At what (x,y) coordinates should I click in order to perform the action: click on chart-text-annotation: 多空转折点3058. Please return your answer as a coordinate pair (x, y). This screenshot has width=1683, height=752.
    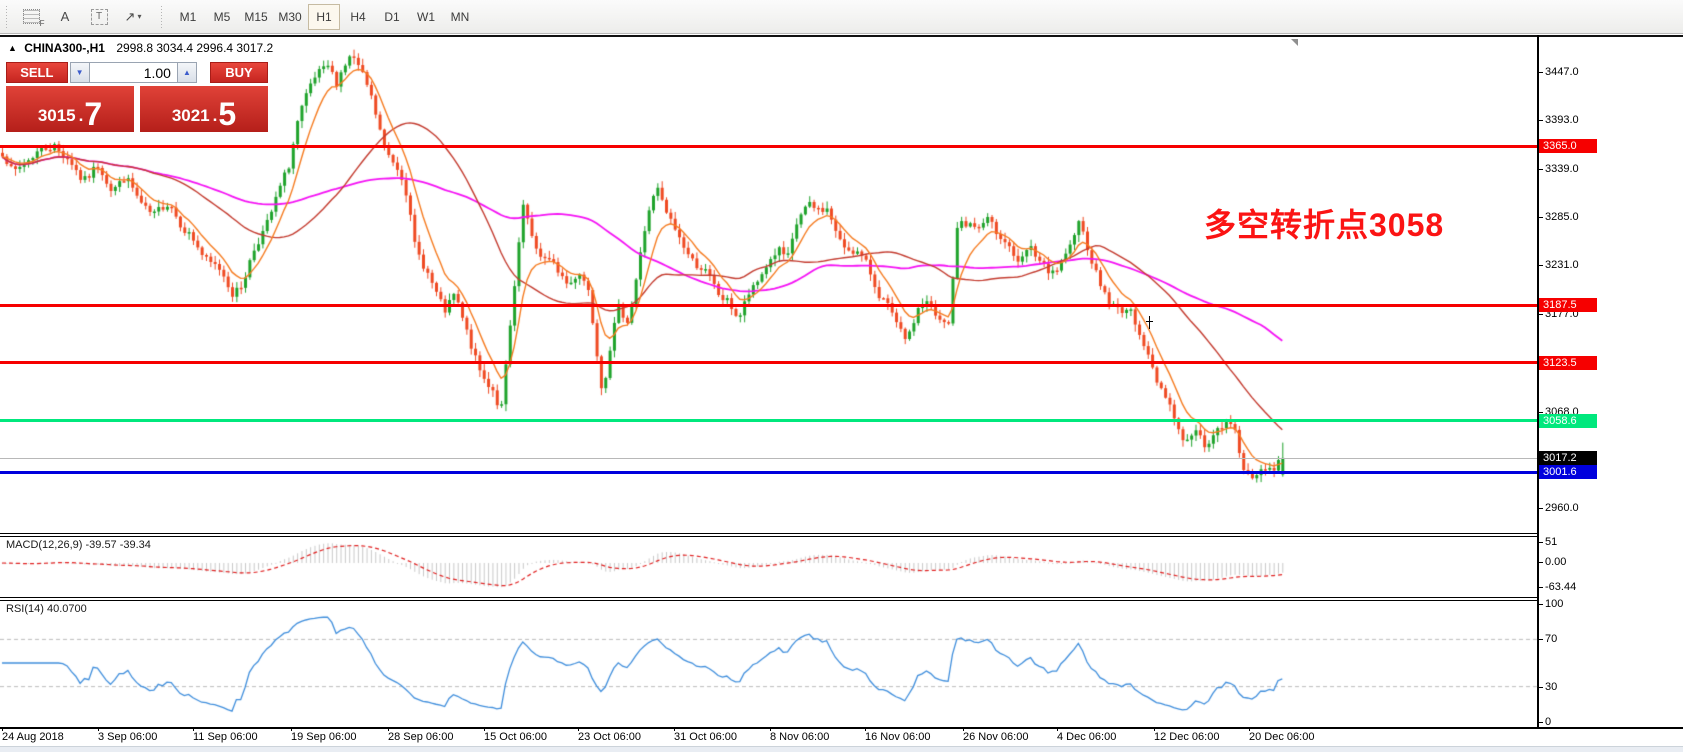
    Looking at the image, I should click on (1324, 223).